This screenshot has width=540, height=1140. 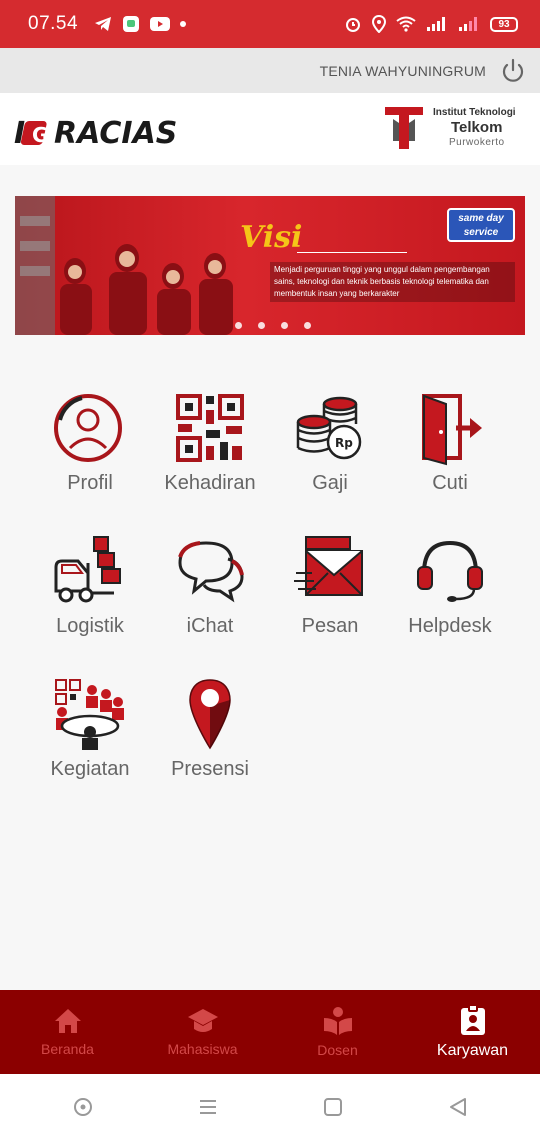 What do you see at coordinates (450, 571) in the screenshot?
I see `headset-icon` at bounding box center [450, 571].